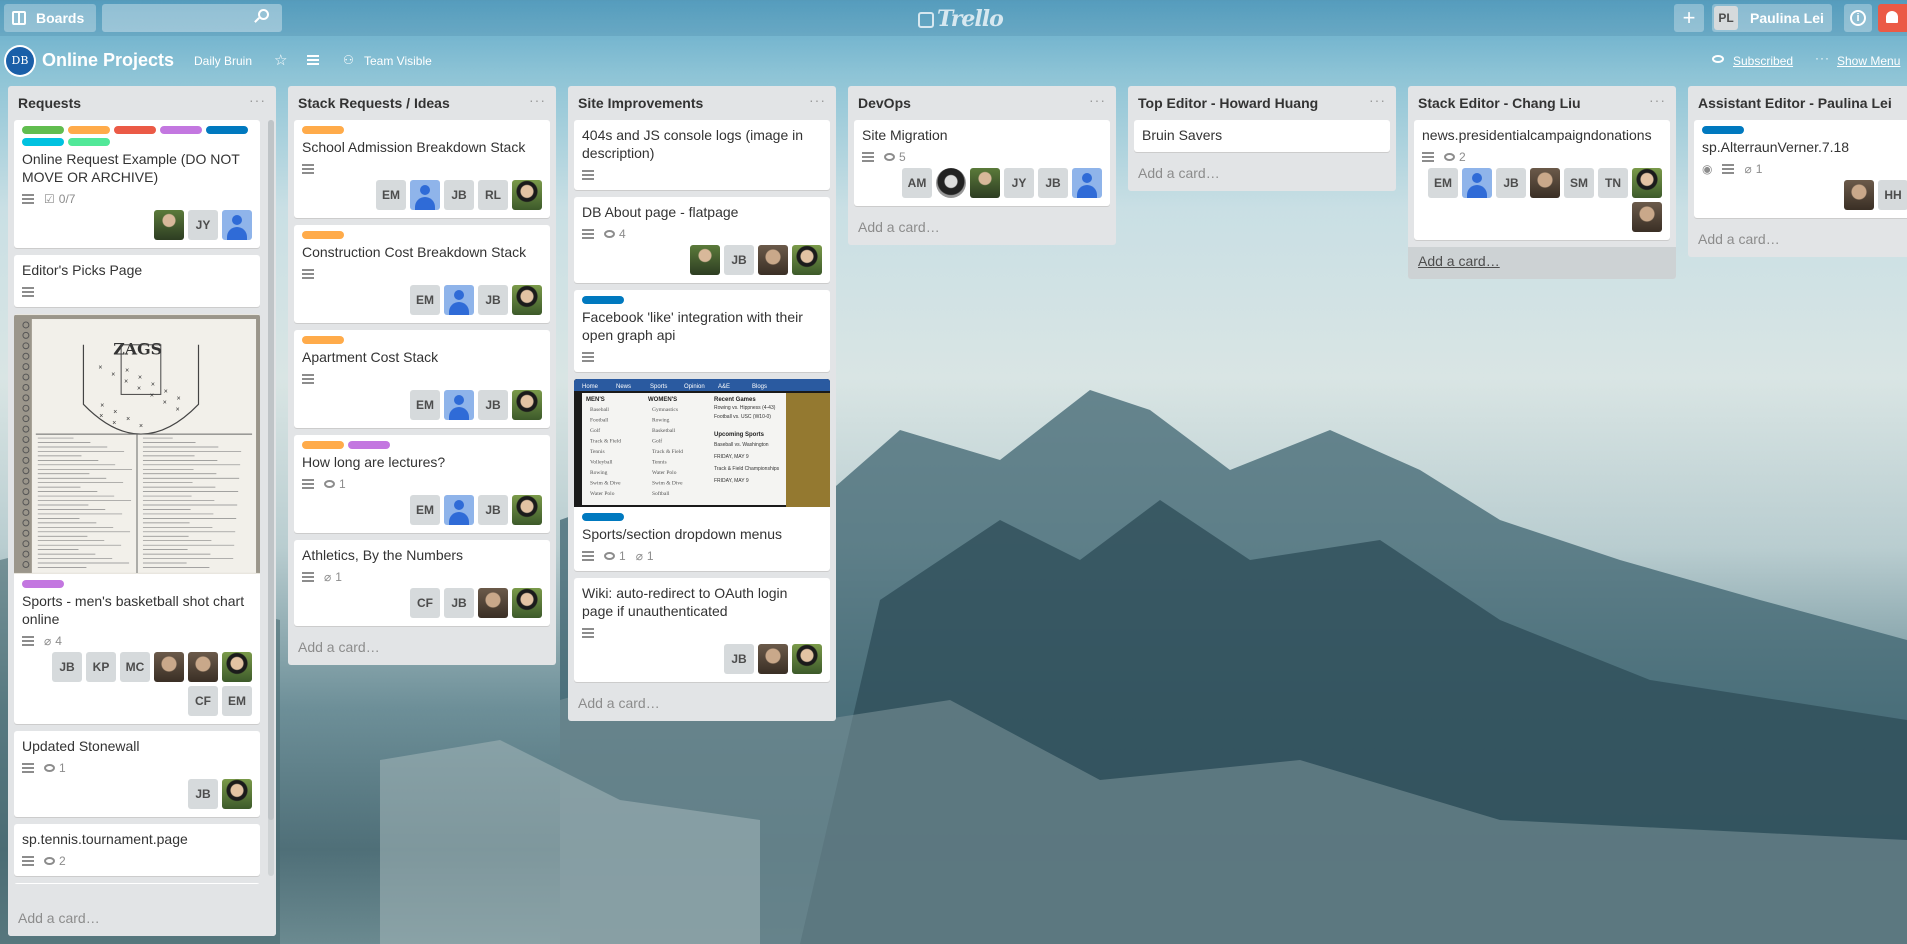 The height and width of the screenshot is (944, 1907). What do you see at coordinates (1689, 18) in the screenshot?
I see `add-button: +` at bounding box center [1689, 18].